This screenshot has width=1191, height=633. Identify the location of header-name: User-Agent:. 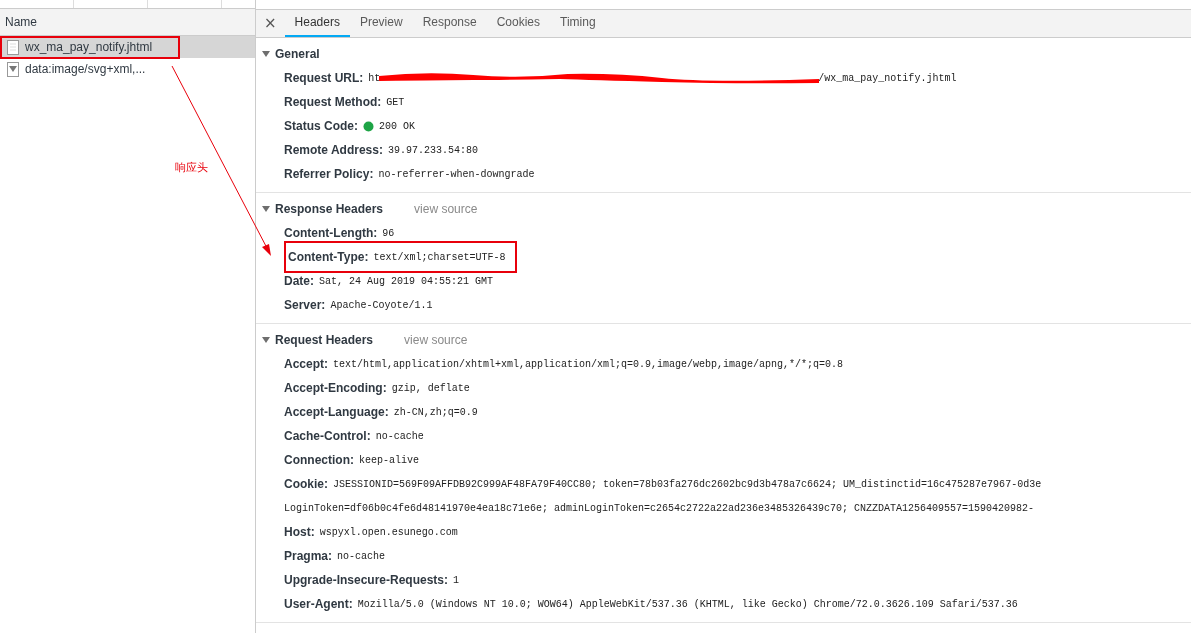
(318, 604).